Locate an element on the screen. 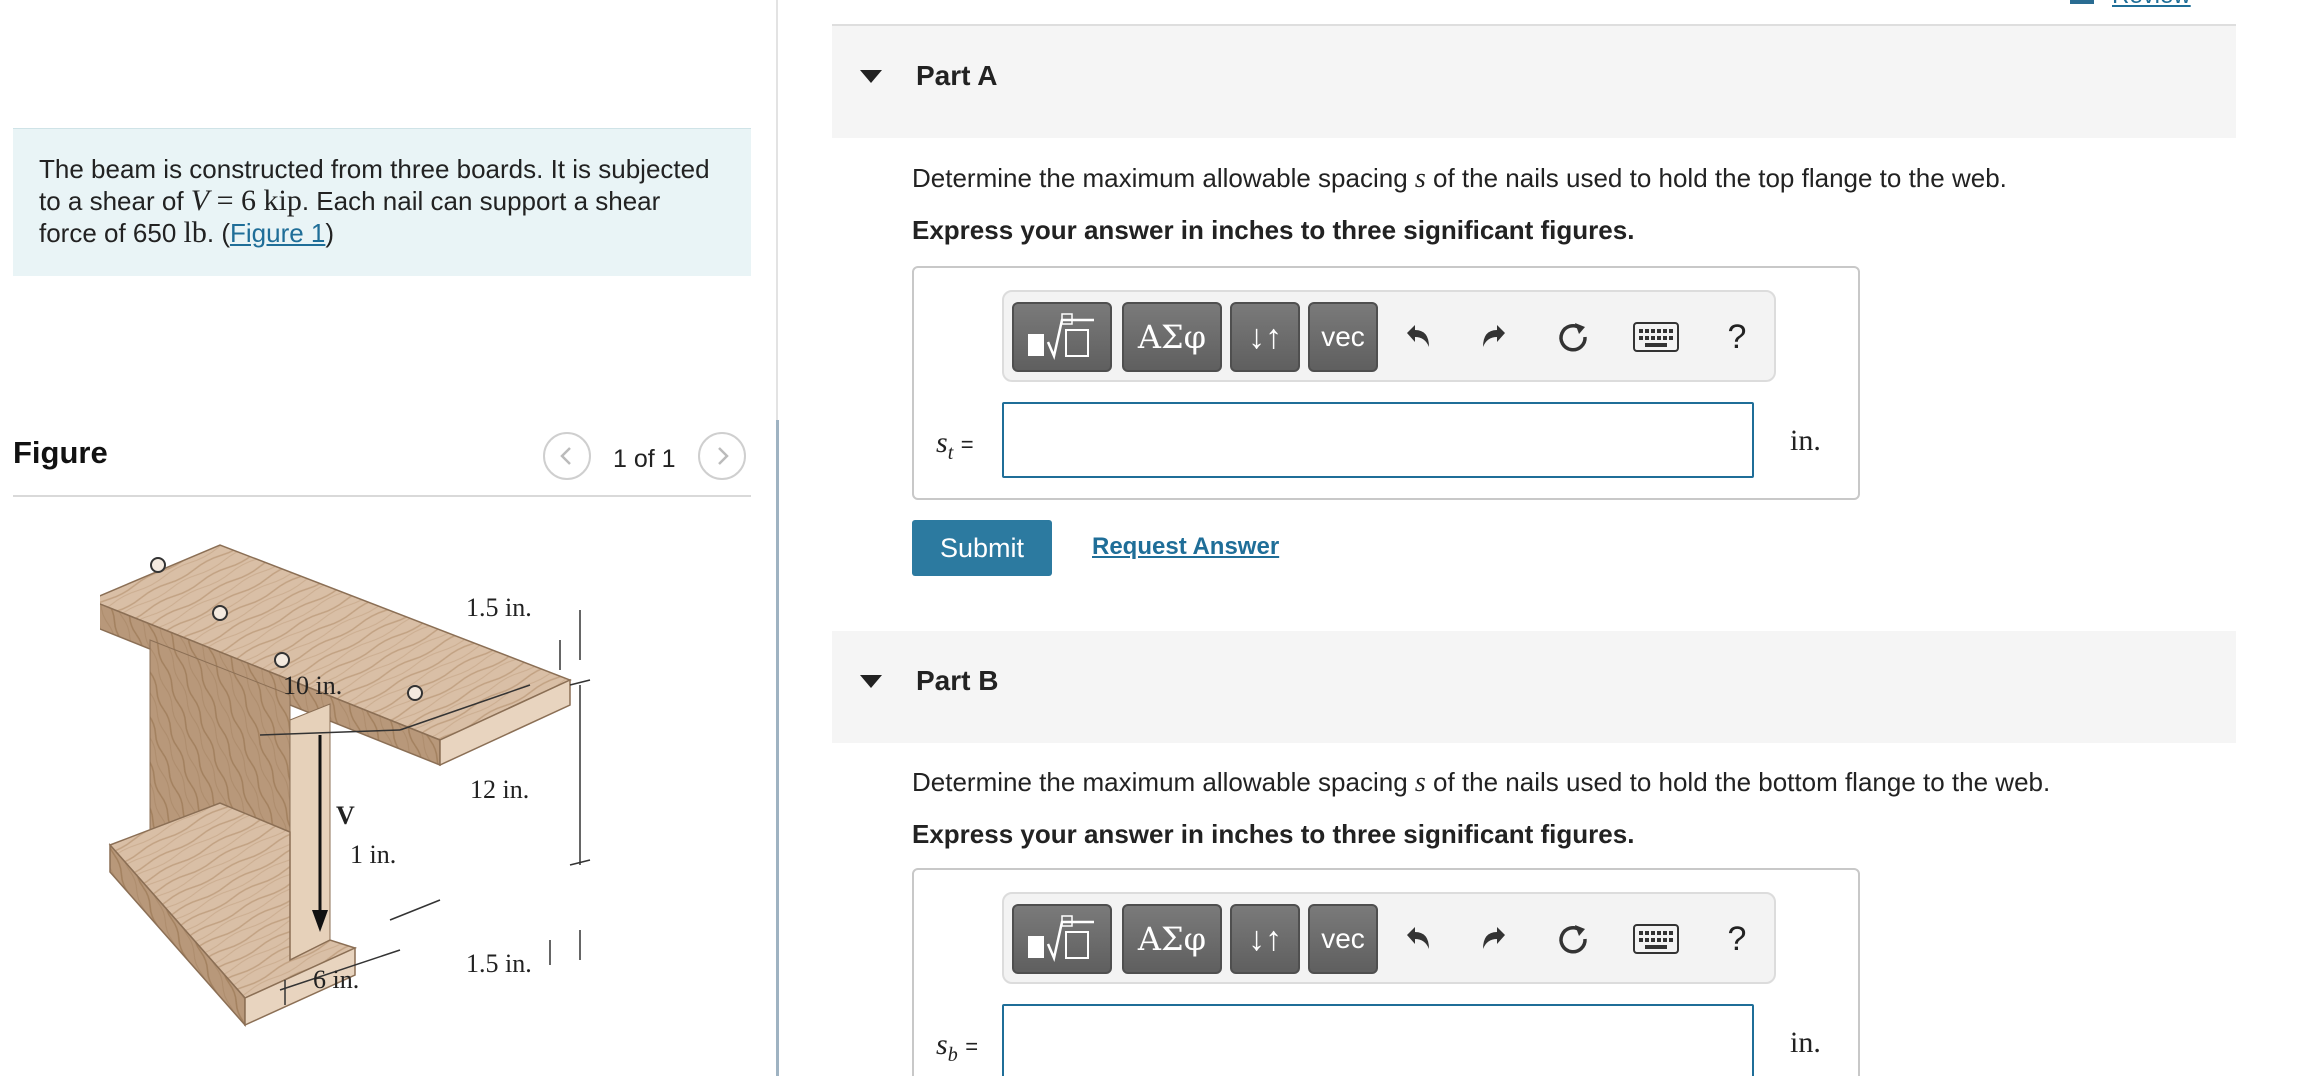  svg-text: 6 in. is located at coordinates (336, 979).